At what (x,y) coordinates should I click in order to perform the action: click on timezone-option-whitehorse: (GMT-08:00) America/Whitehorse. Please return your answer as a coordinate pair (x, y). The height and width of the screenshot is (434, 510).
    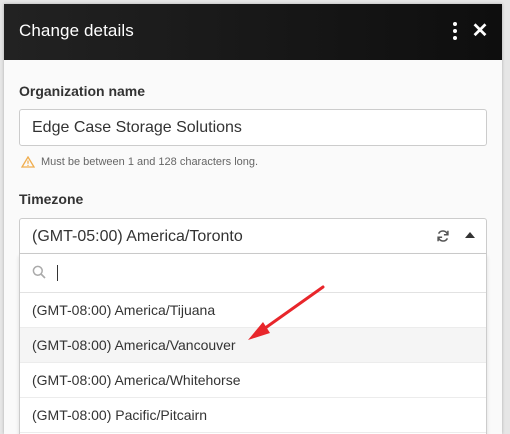
    Looking at the image, I should click on (253, 380).